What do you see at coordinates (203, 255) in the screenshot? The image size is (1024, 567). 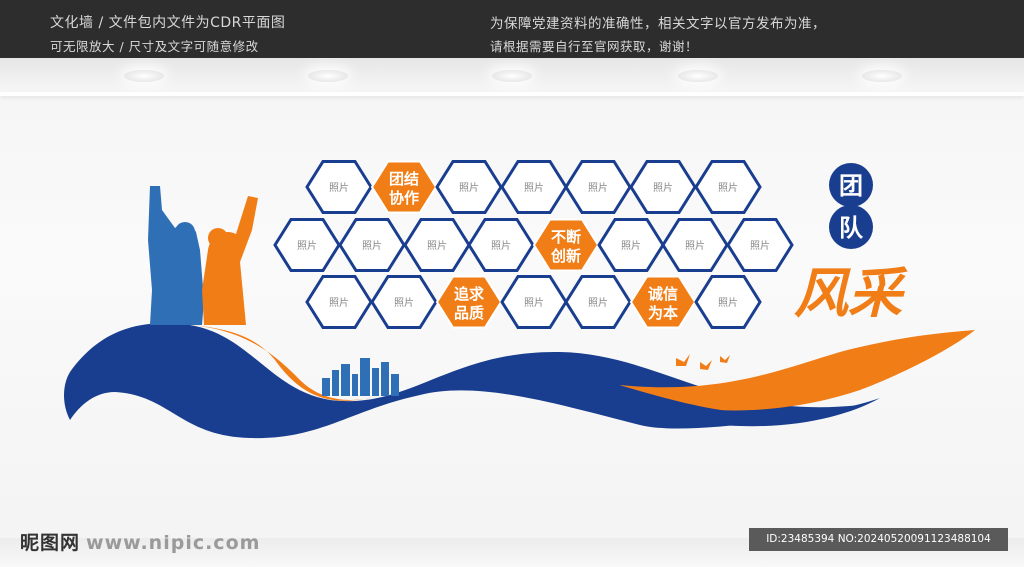 I see `people-silhouette` at bounding box center [203, 255].